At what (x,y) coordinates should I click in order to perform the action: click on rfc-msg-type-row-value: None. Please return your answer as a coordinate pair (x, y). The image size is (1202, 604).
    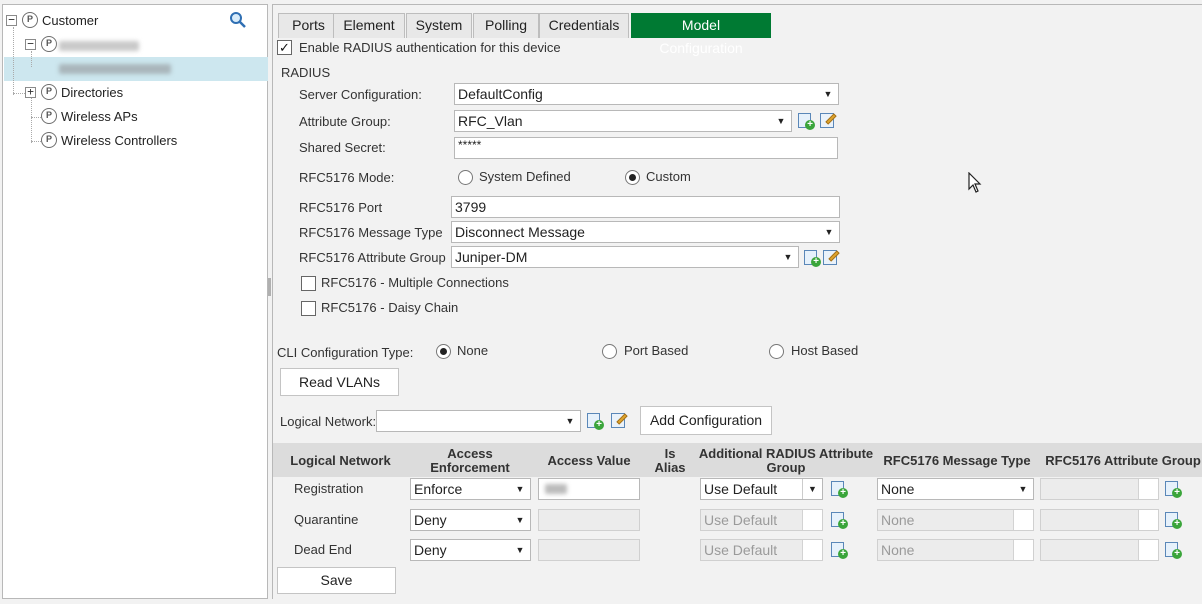
    Looking at the image, I should click on (898, 520).